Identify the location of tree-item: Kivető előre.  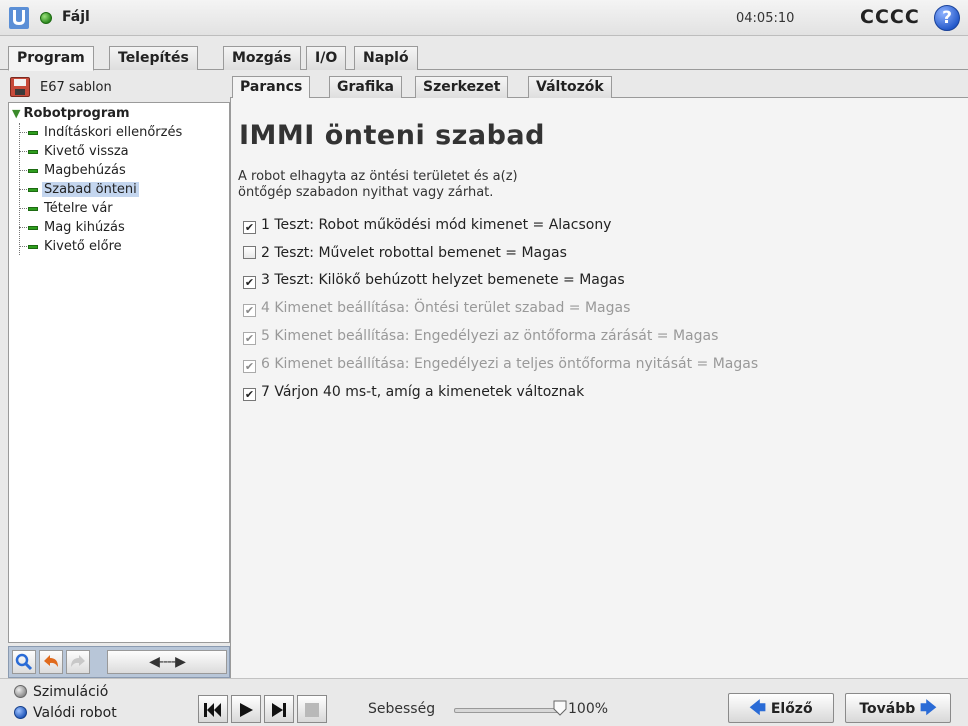
(71, 246).